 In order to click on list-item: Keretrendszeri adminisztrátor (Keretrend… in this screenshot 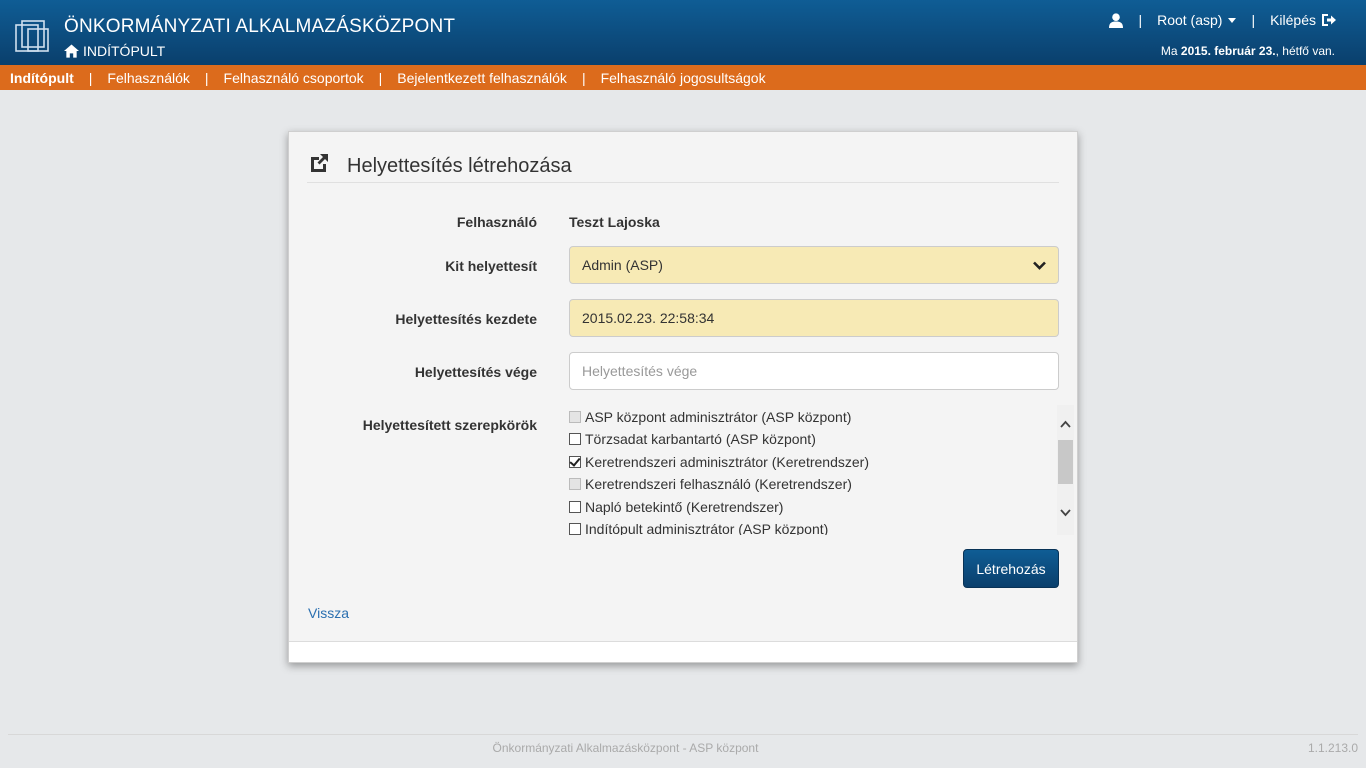, I will do `click(719, 462)`.